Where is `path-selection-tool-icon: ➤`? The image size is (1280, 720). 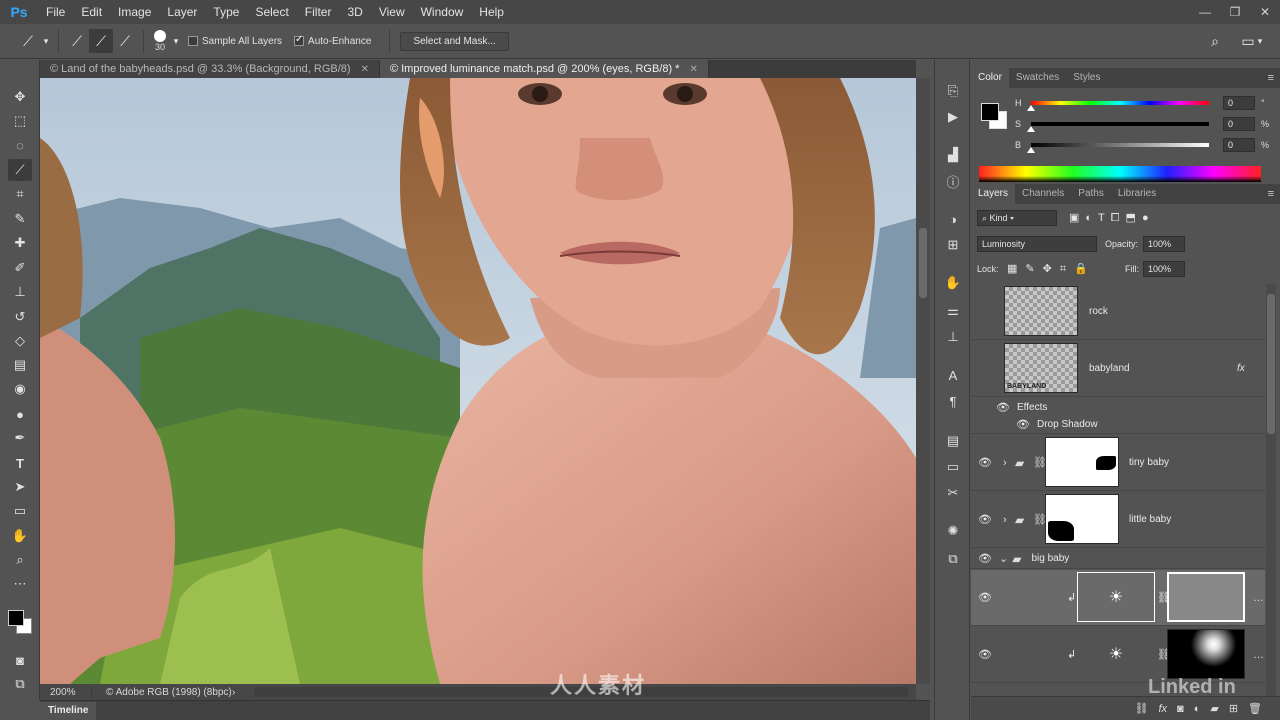
path-selection-tool-icon: ➤ is located at coordinates (20, 487).